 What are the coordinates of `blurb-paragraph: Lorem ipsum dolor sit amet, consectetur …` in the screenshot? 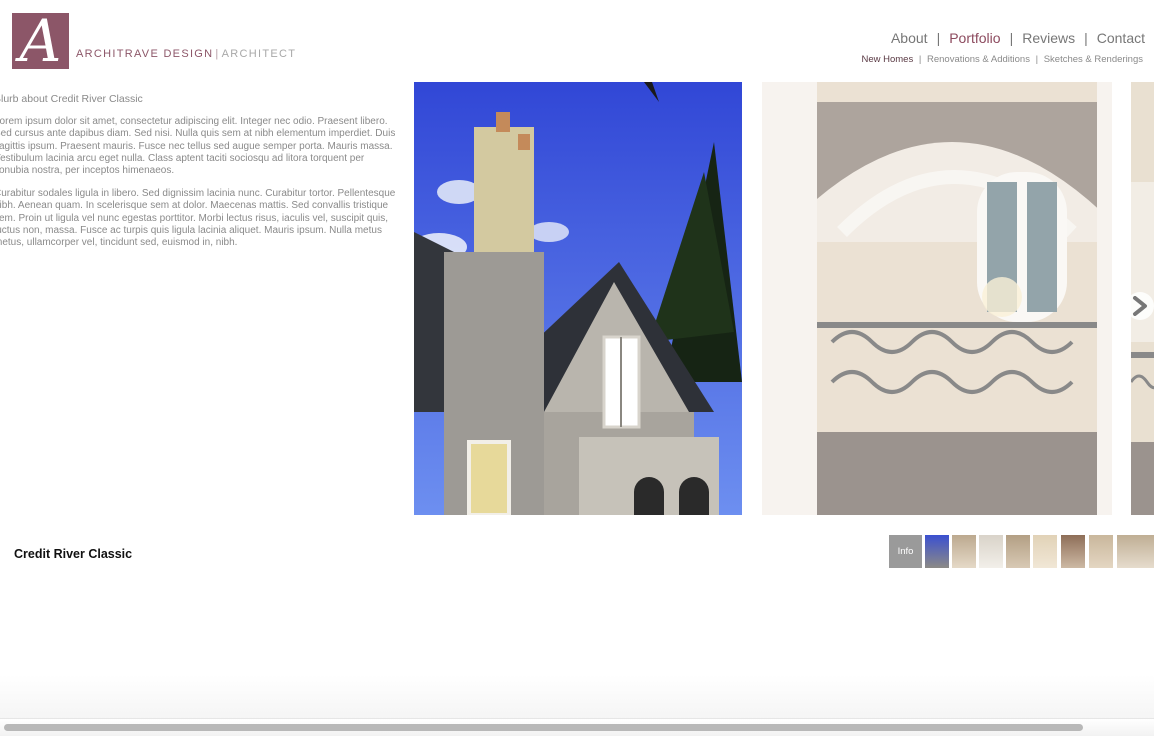 It's located at (198, 146).